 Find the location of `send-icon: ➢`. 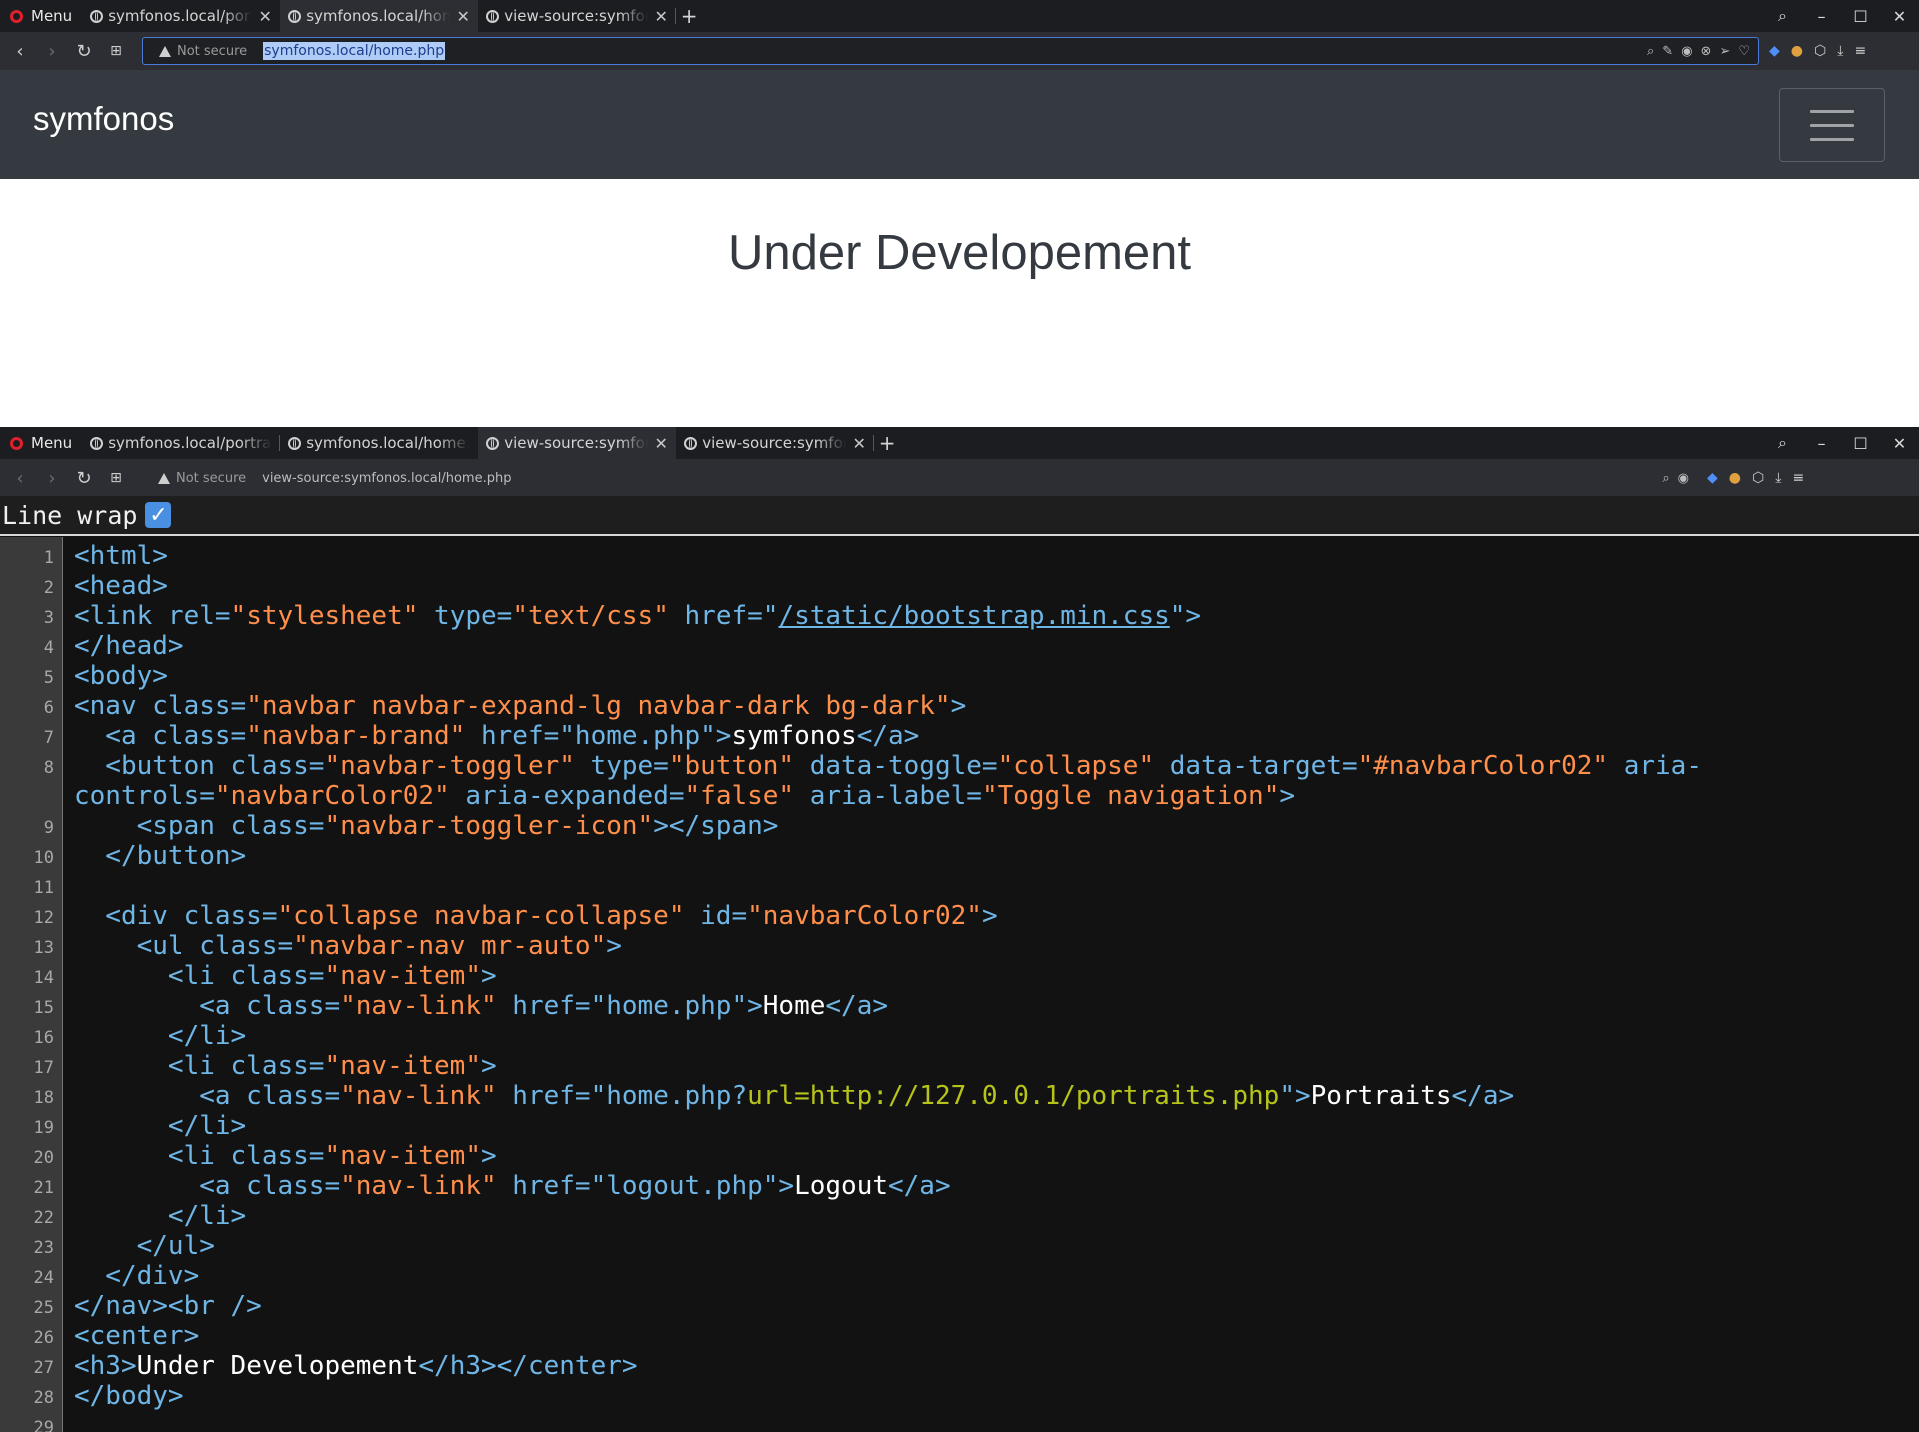

send-icon: ➢ is located at coordinates (1724, 51).